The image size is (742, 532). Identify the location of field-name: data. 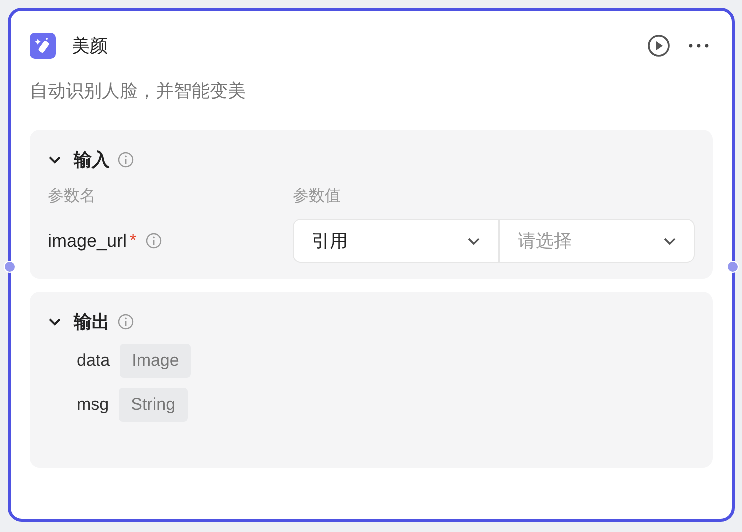
(93, 361).